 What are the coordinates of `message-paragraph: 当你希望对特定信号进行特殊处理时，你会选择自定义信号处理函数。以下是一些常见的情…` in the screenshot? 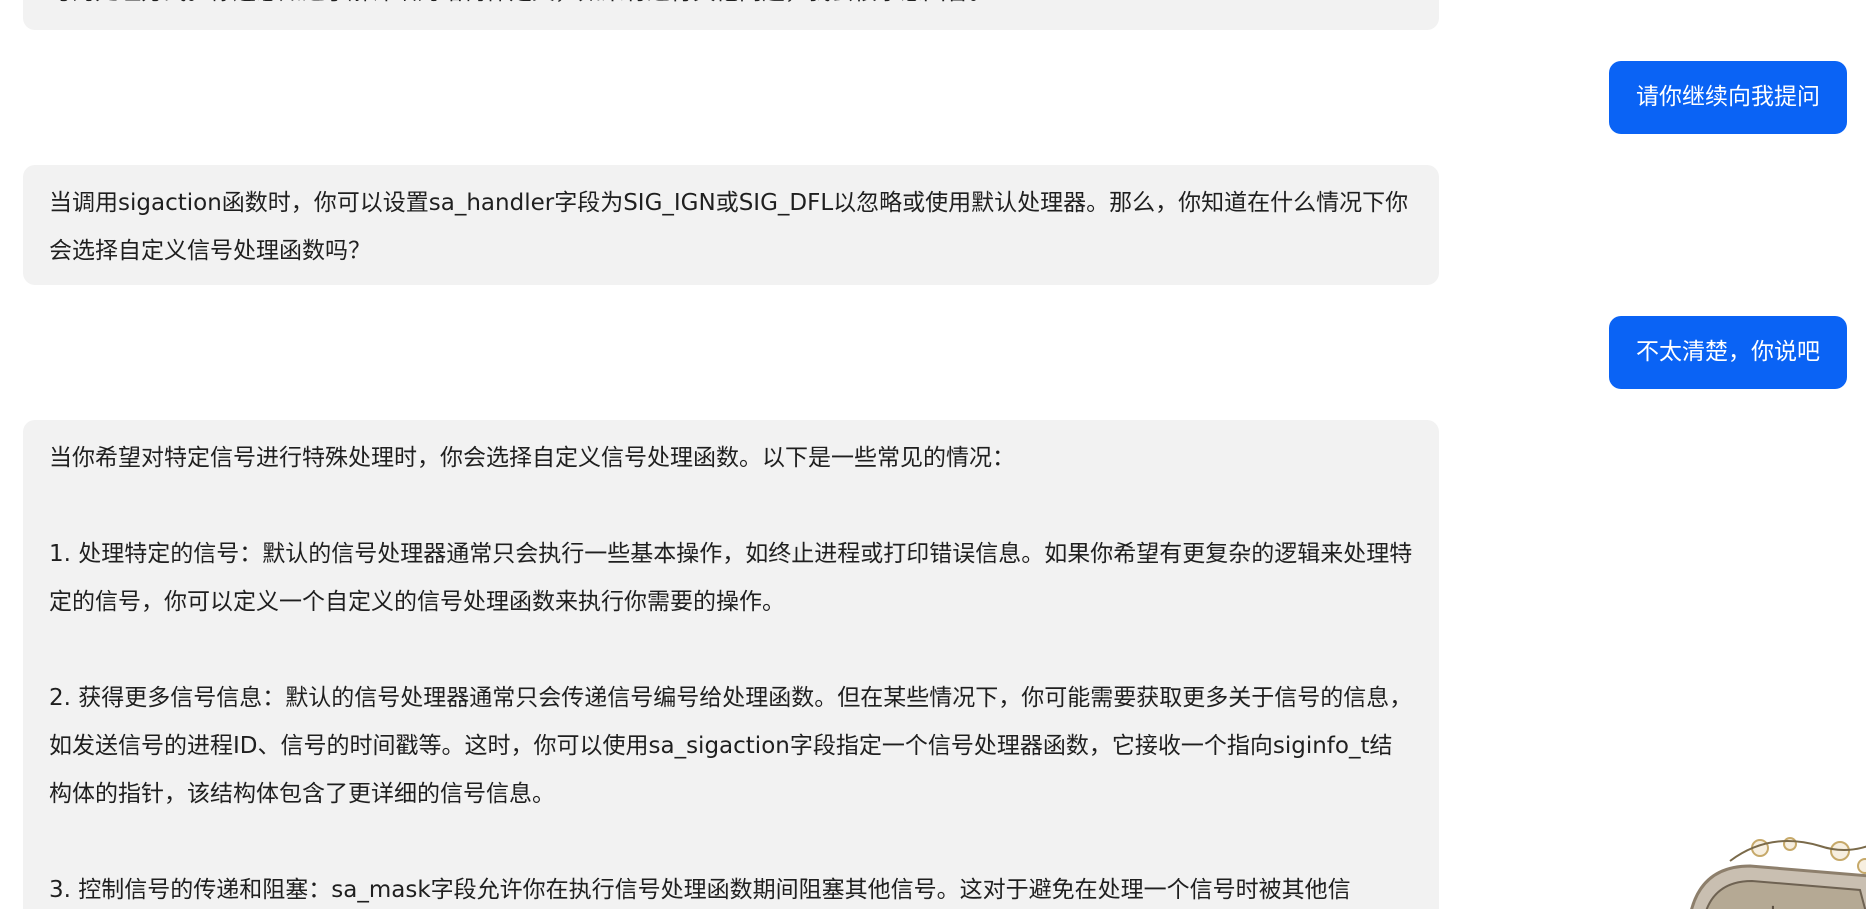 It's located at (532, 458).